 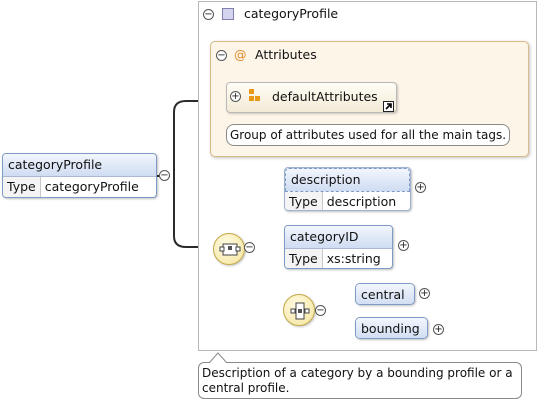 I want to click on sequence-compositor, so click(x=229, y=249).